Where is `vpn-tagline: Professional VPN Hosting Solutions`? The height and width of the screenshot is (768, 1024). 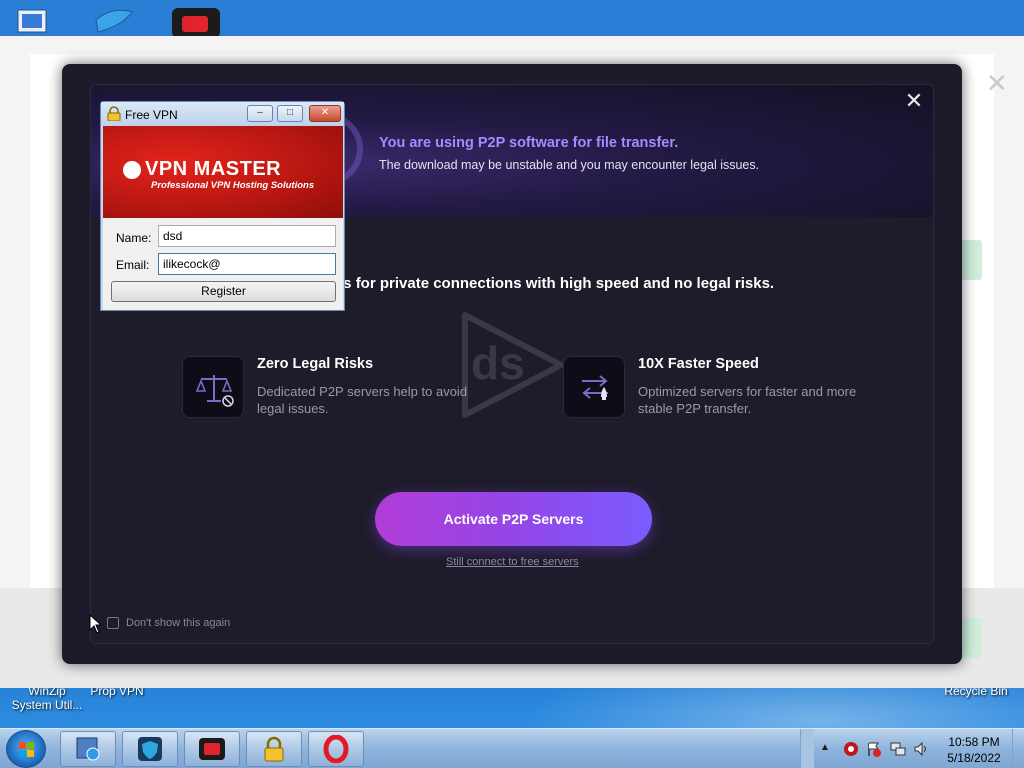
vpn-tagline: Professional VPN Hosting Solutions is located at coordinates (233, 185).